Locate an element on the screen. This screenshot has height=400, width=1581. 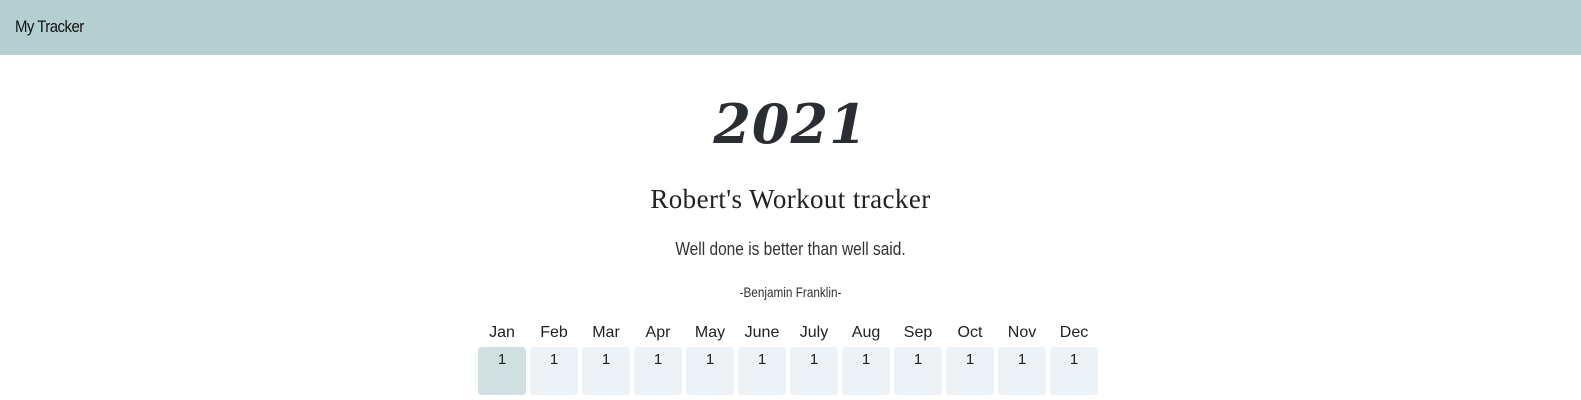
month-label: Nov is located at coordinates (1022, 332).